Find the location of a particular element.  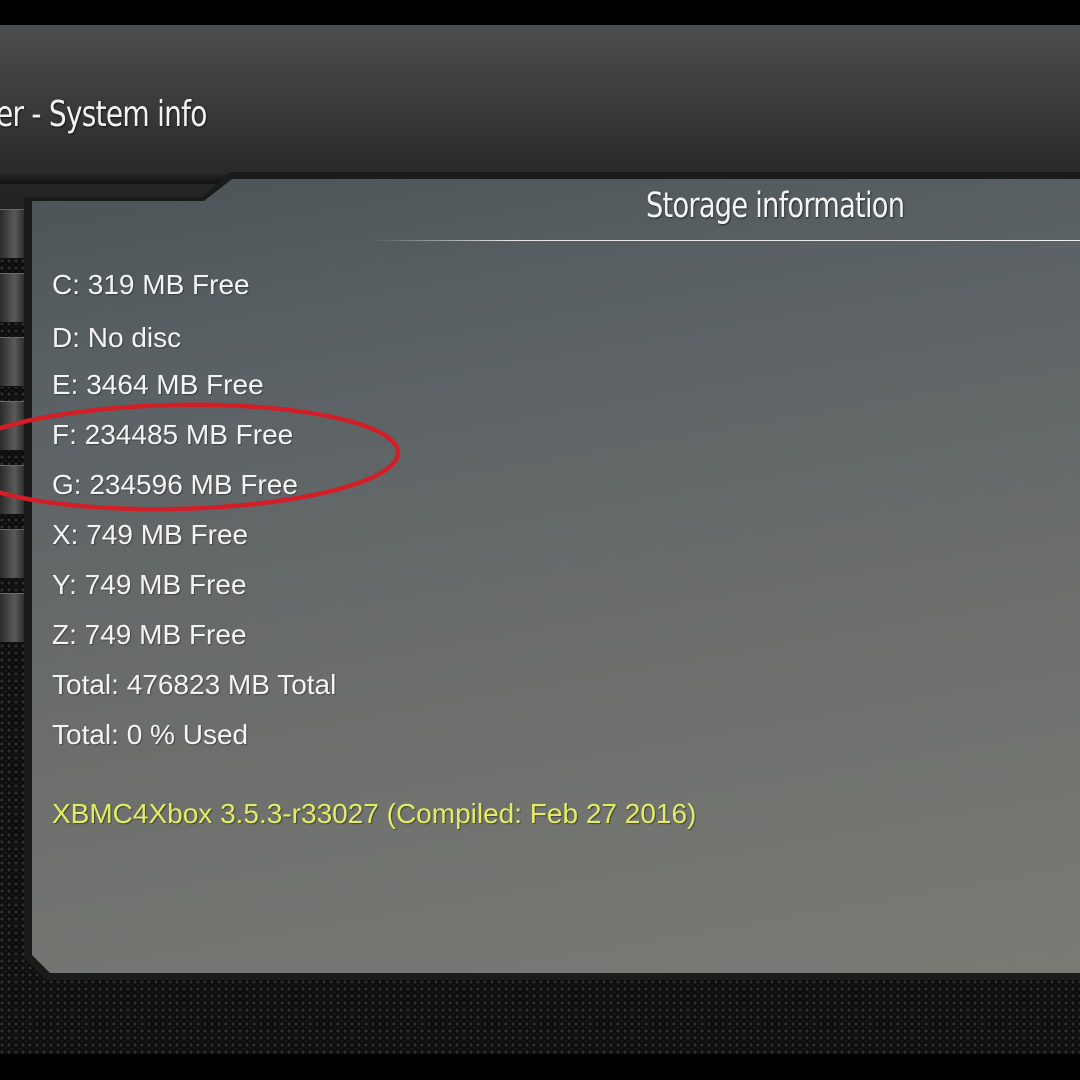

drive-e-info: E: 3464 MB Free is located at coordinates (158, 384).